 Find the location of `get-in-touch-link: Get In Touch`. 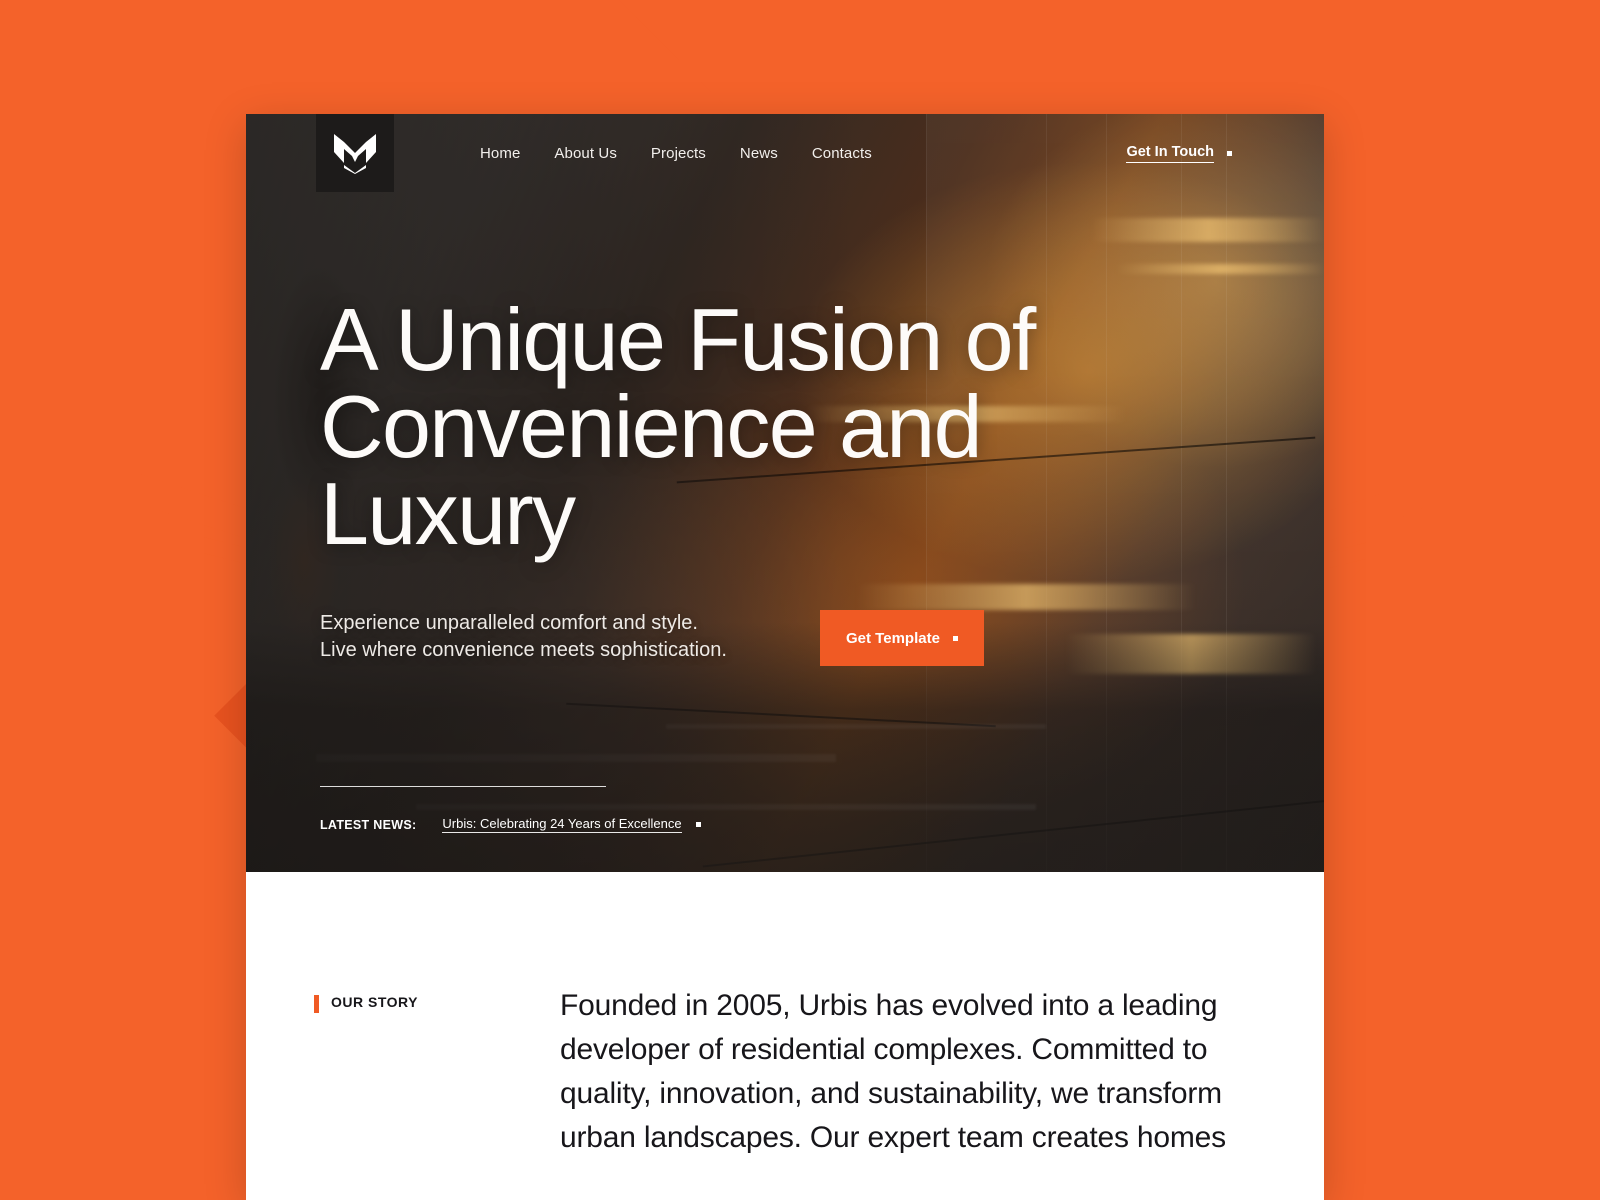

get-in-touch-link: Get In Touch is located at coordinates (1170, 153).